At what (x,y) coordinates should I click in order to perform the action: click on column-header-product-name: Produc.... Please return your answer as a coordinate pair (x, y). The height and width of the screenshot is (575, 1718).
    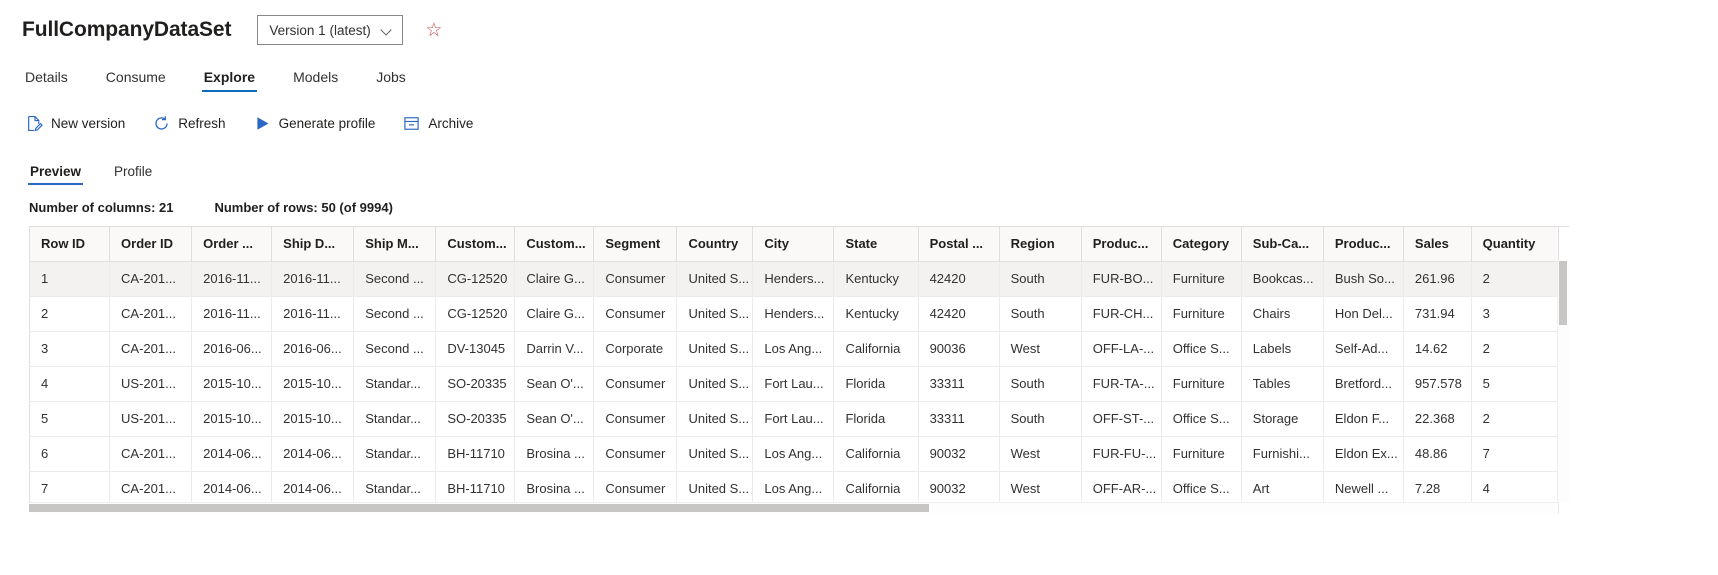
    Looking at the image, I should click on (1363, 244).